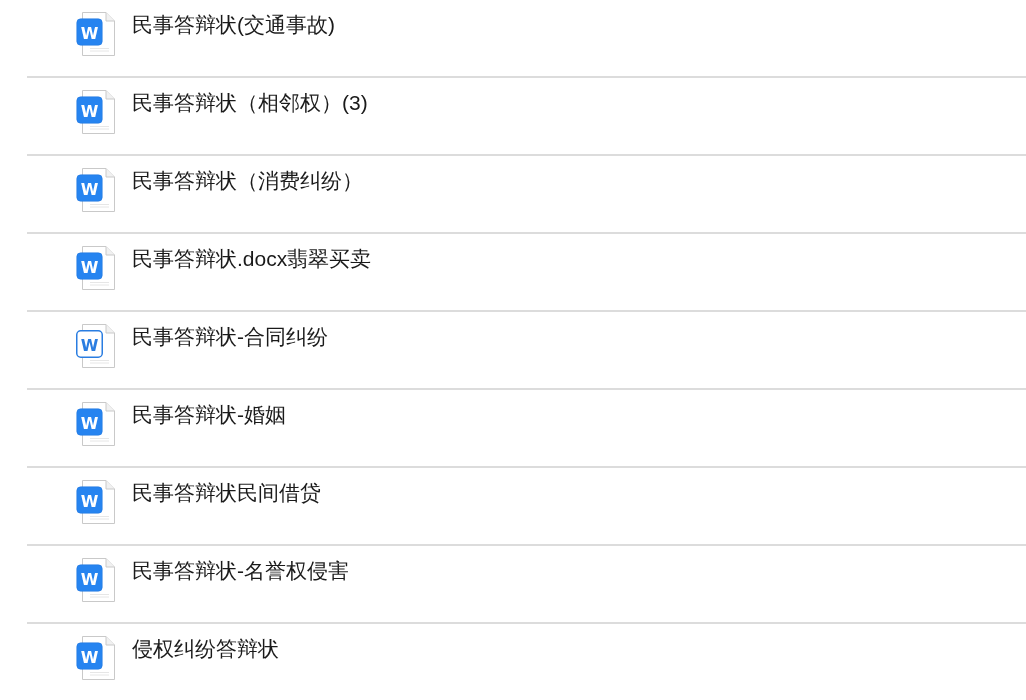 This screenshot has height=700, width=1026. What do you see at coordinates (247, 181) in the screenshot?
I see `file-name: 民事答辩状（消费纠纷）` at bounding box center [247, 181].